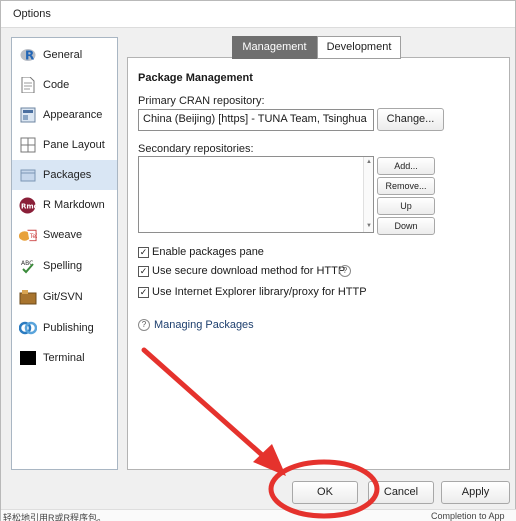 Image resolution: width=516 pixels, height=521 pixels. Describe the element at coordinates (256, 194) in the screenshot. I see `secondary-repos-list: ▲ ▼` at that location.